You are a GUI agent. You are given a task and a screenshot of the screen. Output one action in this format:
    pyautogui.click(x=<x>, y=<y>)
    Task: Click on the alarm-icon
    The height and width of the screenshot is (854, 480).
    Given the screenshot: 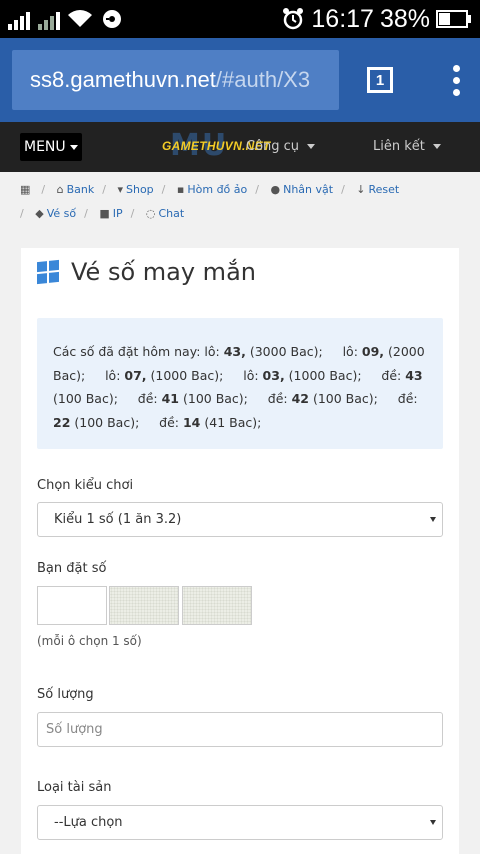 What is the action you would take?
    pyautogui.click(x=293, y=19)
    